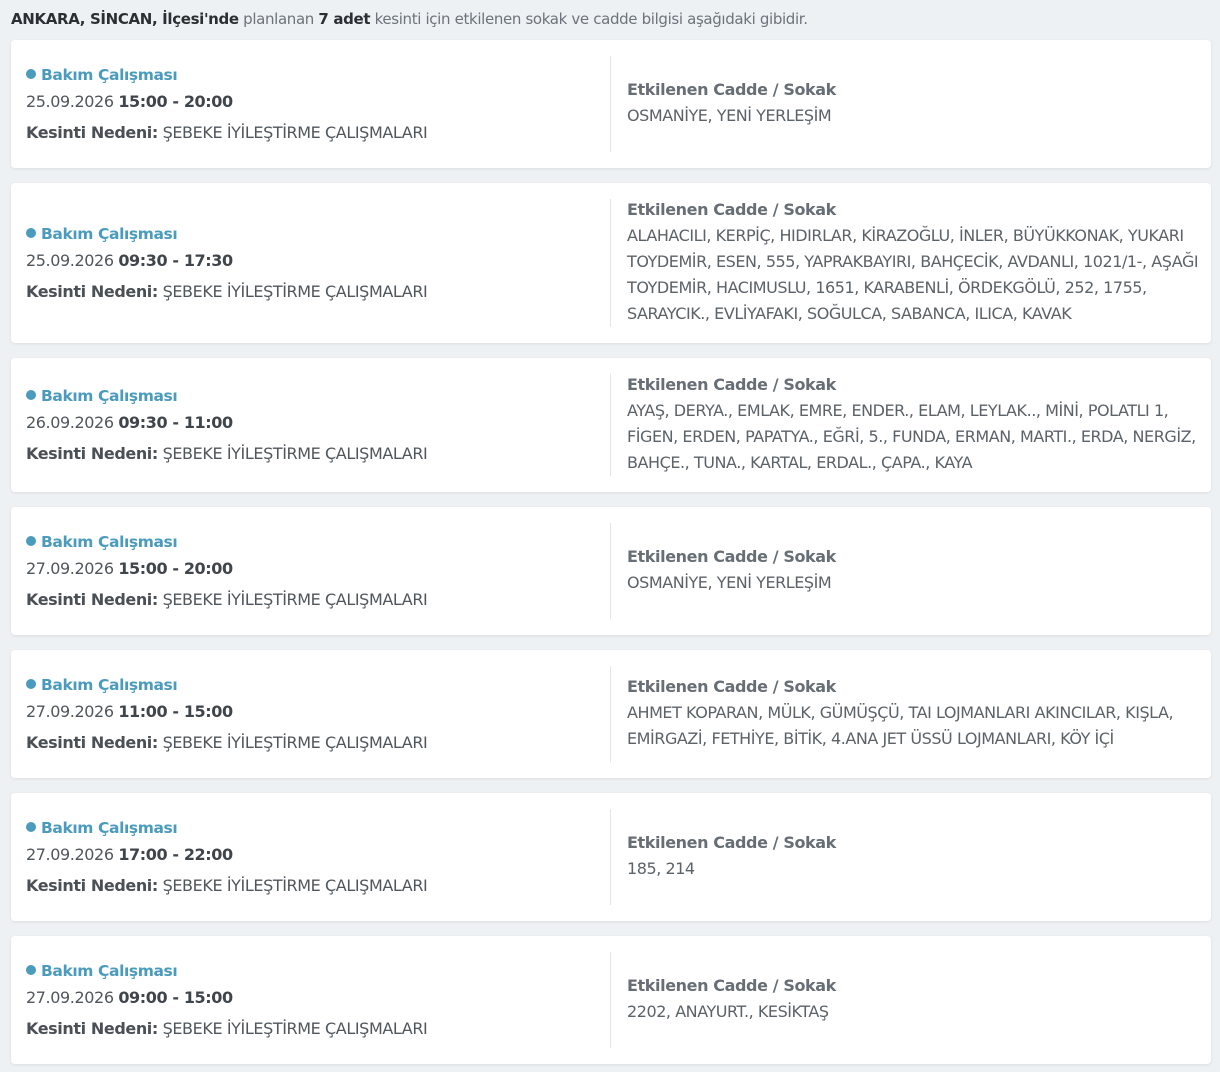 The width and height of the screenshot is (1220, 1072). I want to click on streets-list: 2202, ANAYURT., KESİKTAŞ, so click(728, 1011).